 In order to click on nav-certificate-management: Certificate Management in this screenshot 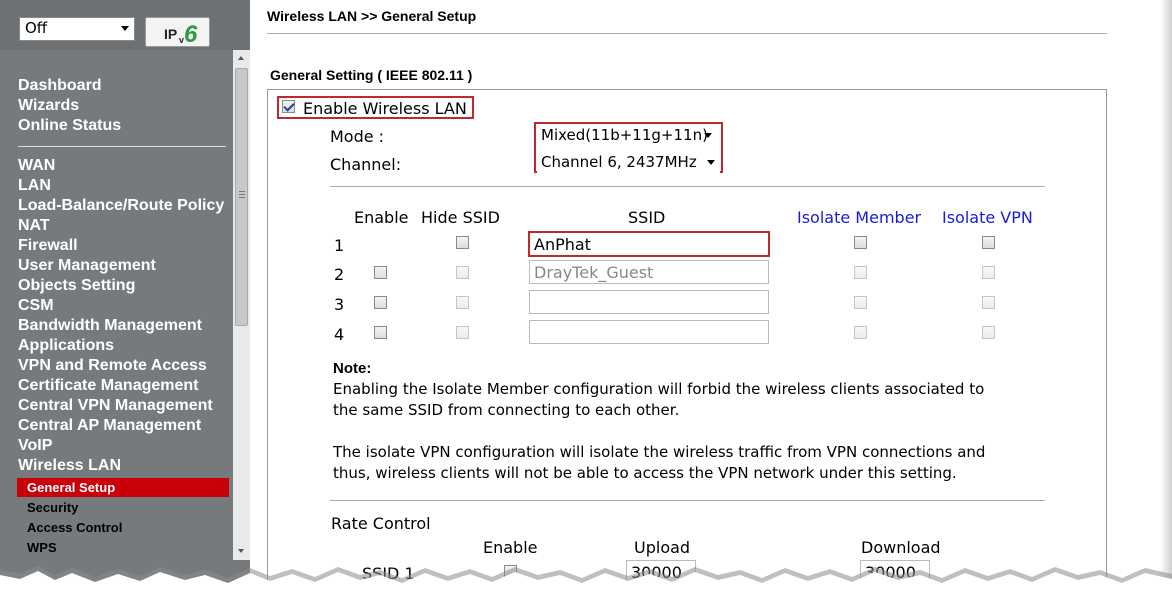, I will do `click(108, 386)`.